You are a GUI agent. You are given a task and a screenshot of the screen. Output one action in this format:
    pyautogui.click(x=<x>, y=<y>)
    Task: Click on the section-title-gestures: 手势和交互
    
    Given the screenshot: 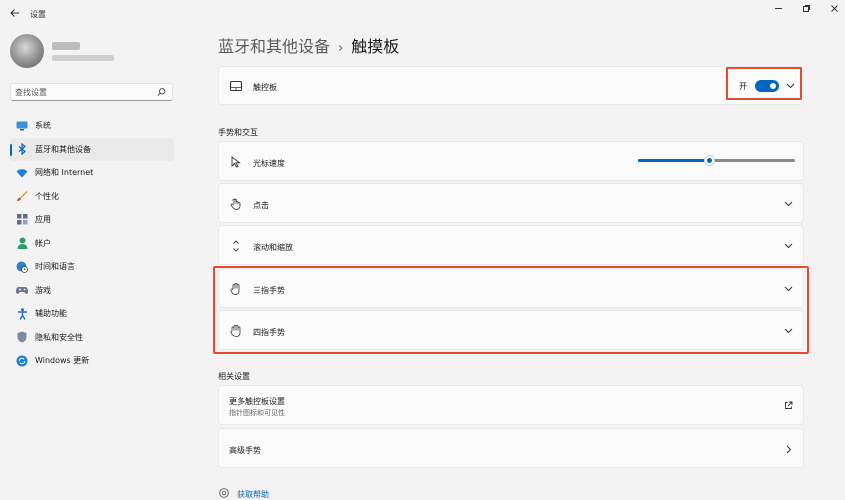 What is the action you would take?
    pyautogui.click(x=238, y=132)
    